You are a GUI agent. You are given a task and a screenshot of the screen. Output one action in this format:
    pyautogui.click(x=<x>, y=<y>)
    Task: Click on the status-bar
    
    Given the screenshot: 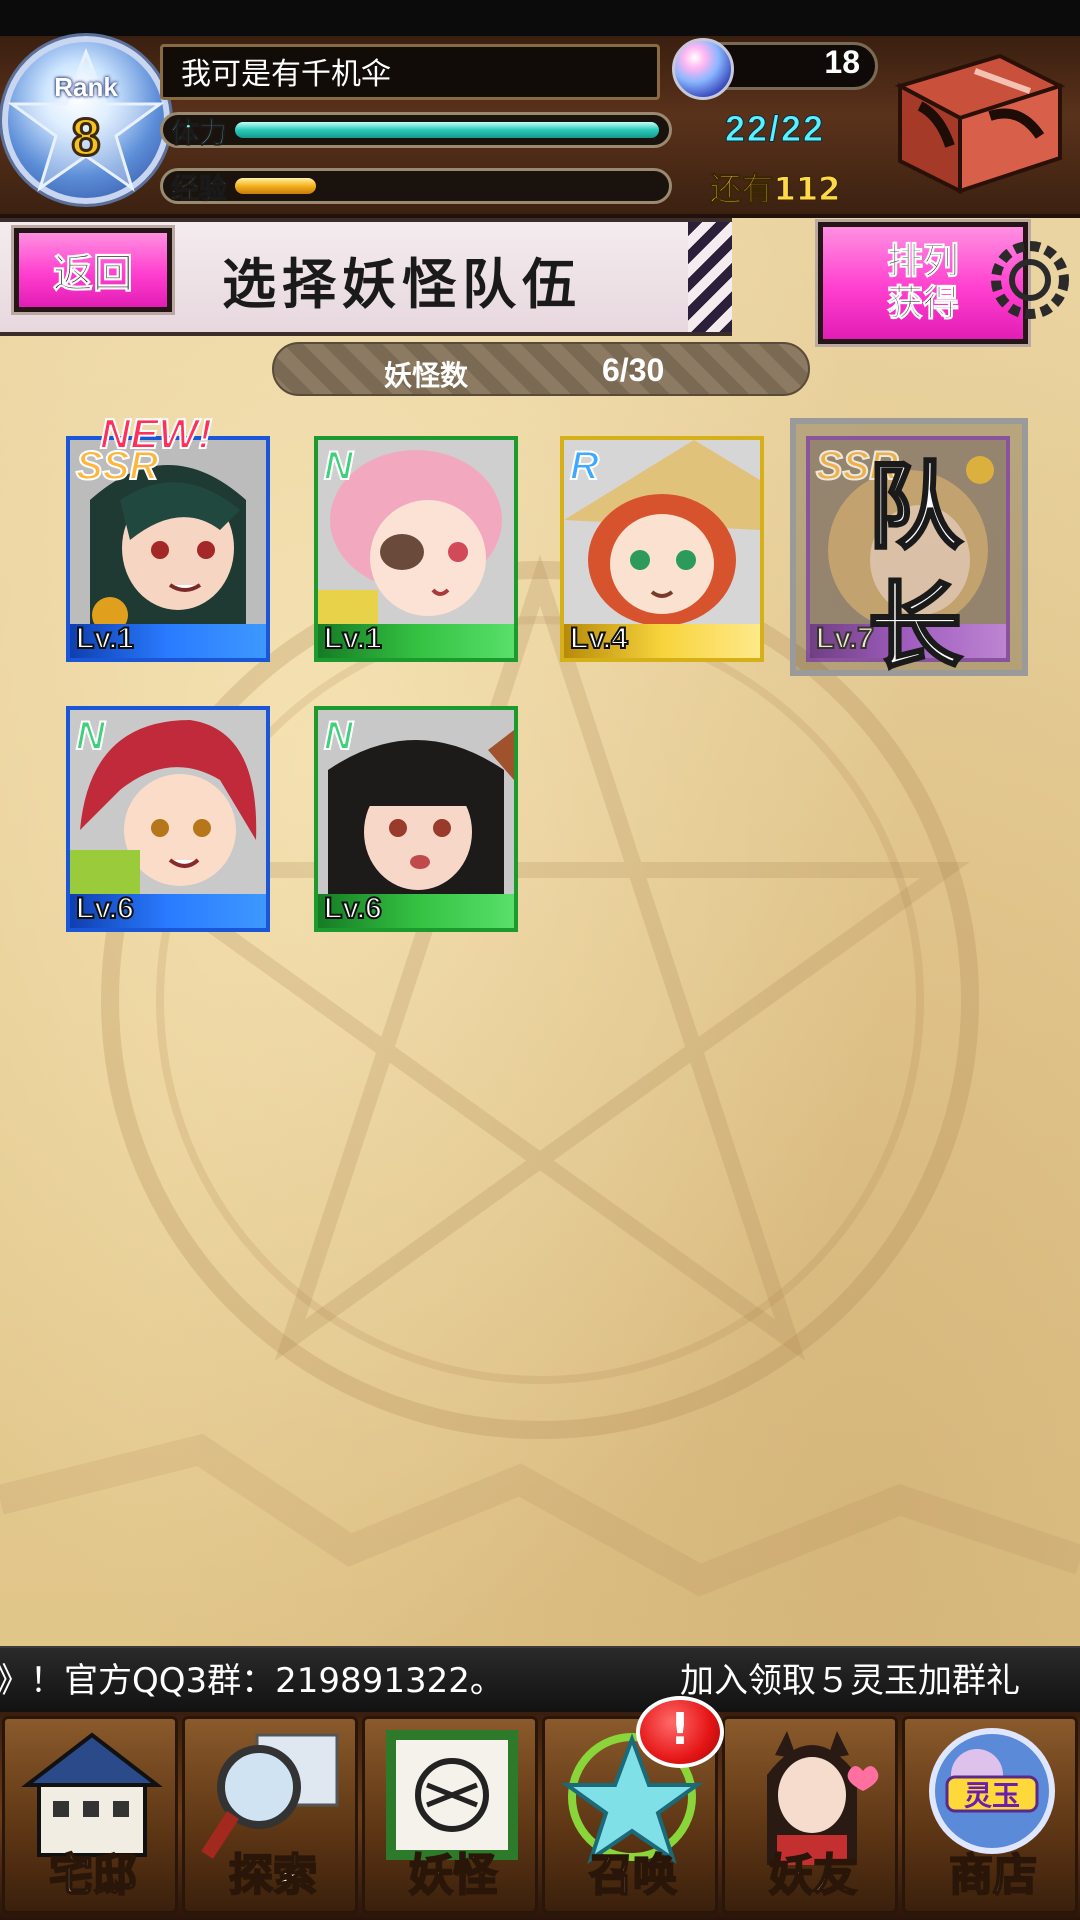 What is the action you would take?
    pyautogui.click(x=540, y=18)
    